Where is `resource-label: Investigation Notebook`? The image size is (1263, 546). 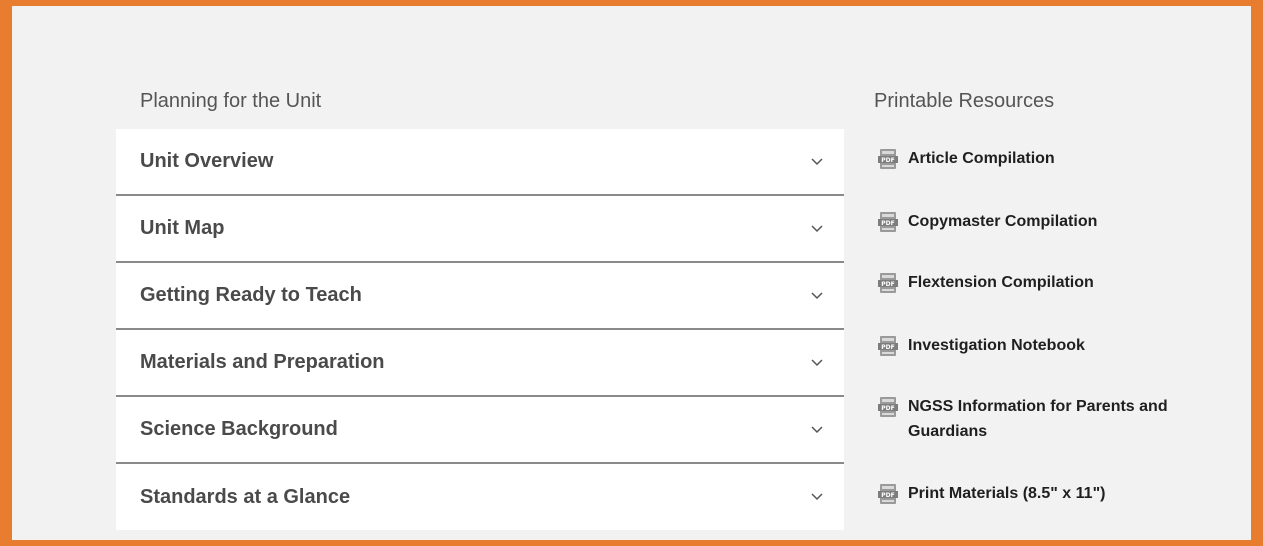 resource-label: Investigation Notebook is located at coordinates (996, 345).